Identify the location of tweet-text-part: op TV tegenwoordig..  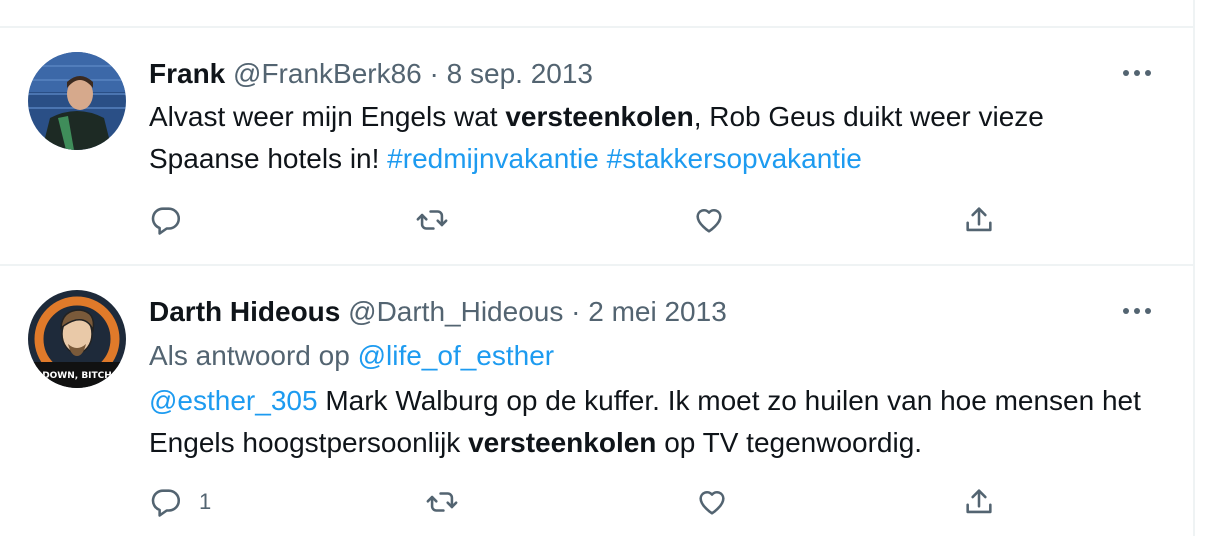
(789, 442).